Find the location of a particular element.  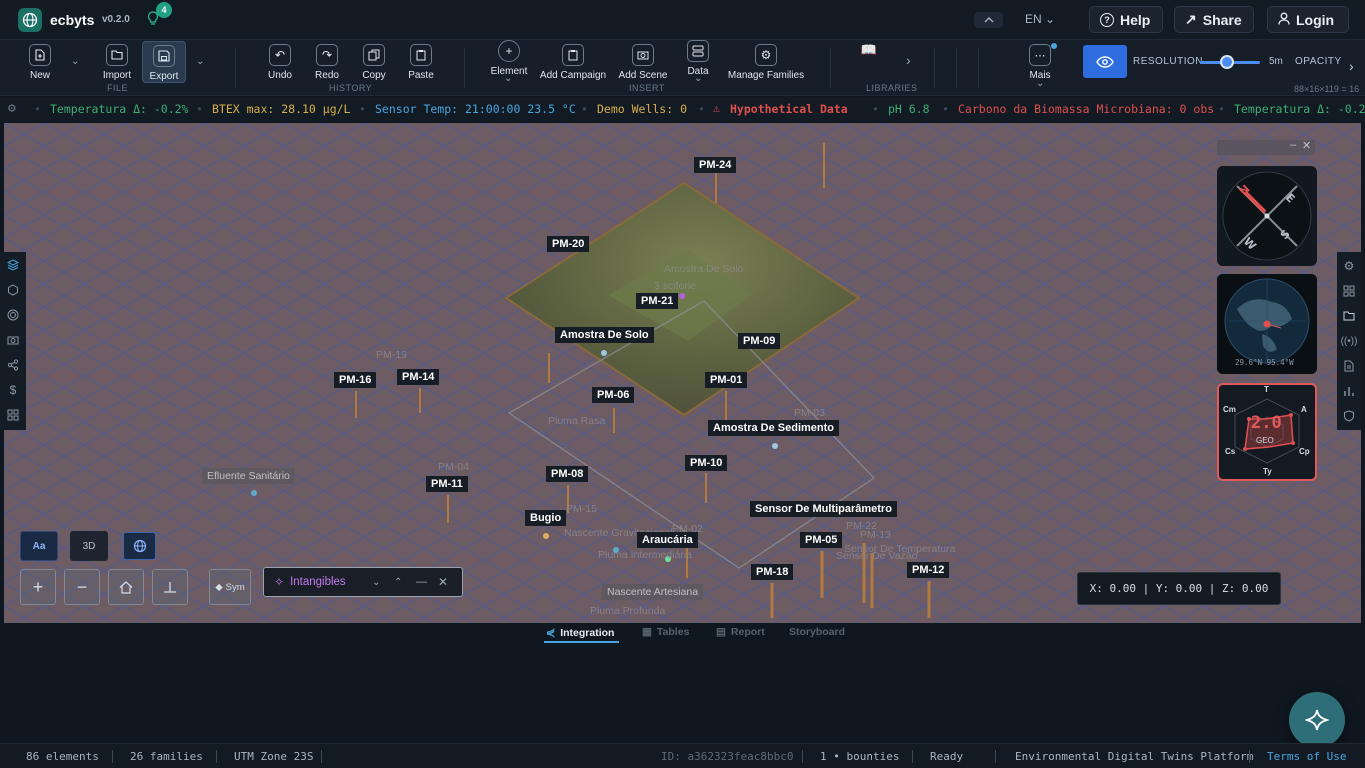

target-icon is located at coordinates (13, 315).